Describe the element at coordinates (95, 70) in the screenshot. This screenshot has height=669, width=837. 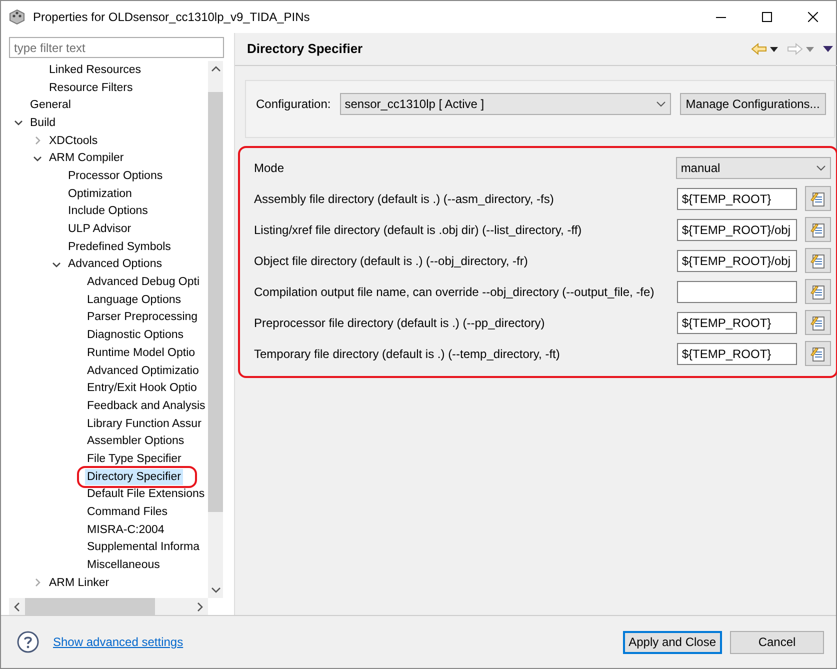
I see `tree-item: Linked Resources` at that location.